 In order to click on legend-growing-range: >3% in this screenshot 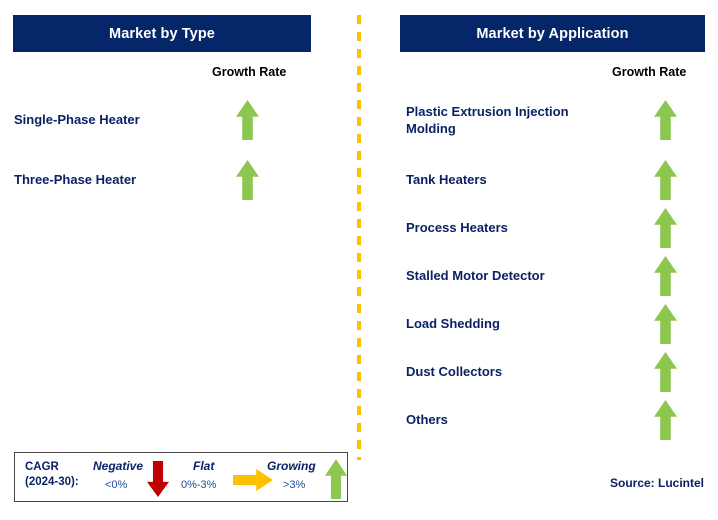, I will do `click(294, 485)`.